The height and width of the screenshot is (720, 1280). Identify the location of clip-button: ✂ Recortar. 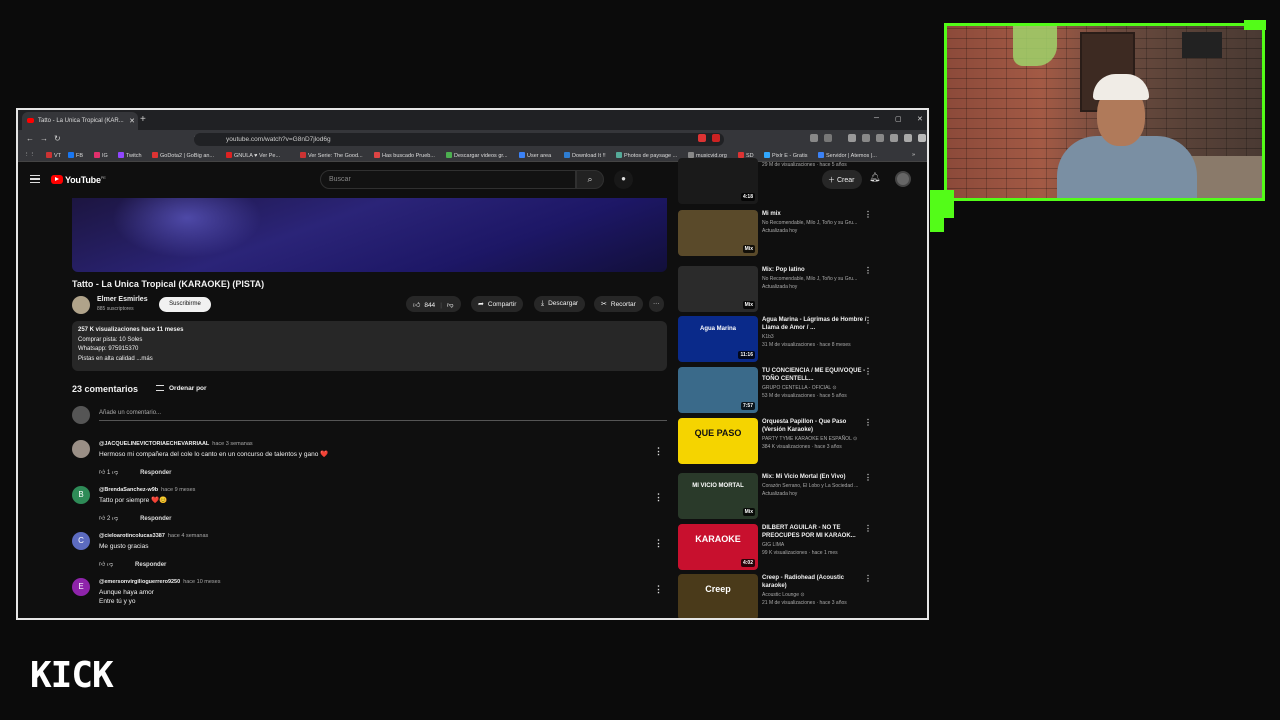
(618, 304).